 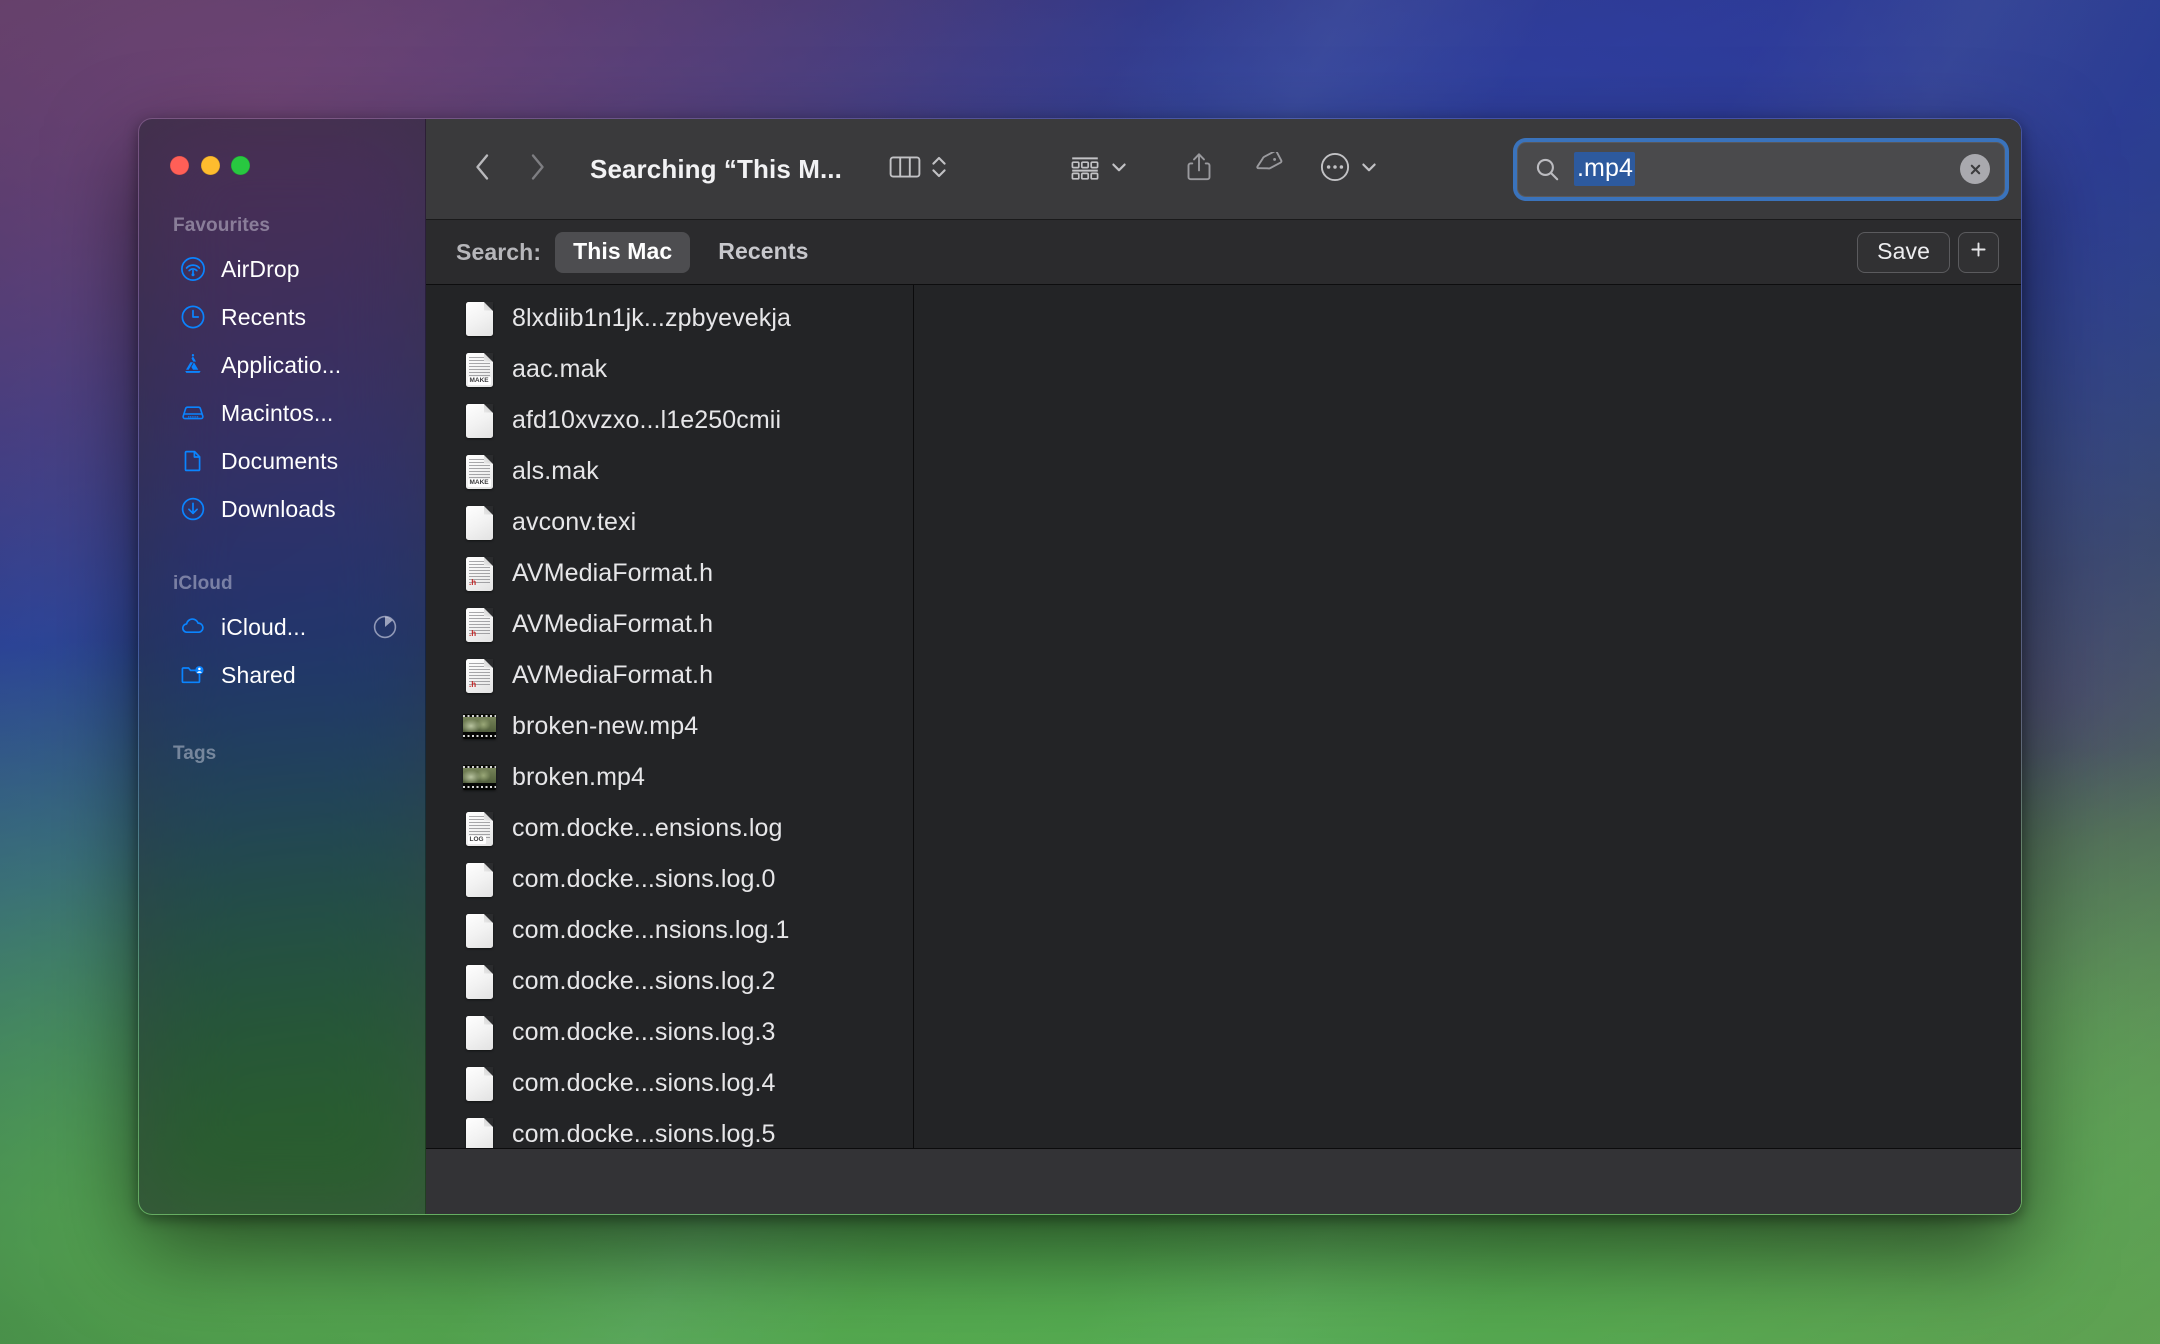 I want to click on plus-icon, so click(x=1978, y=252).